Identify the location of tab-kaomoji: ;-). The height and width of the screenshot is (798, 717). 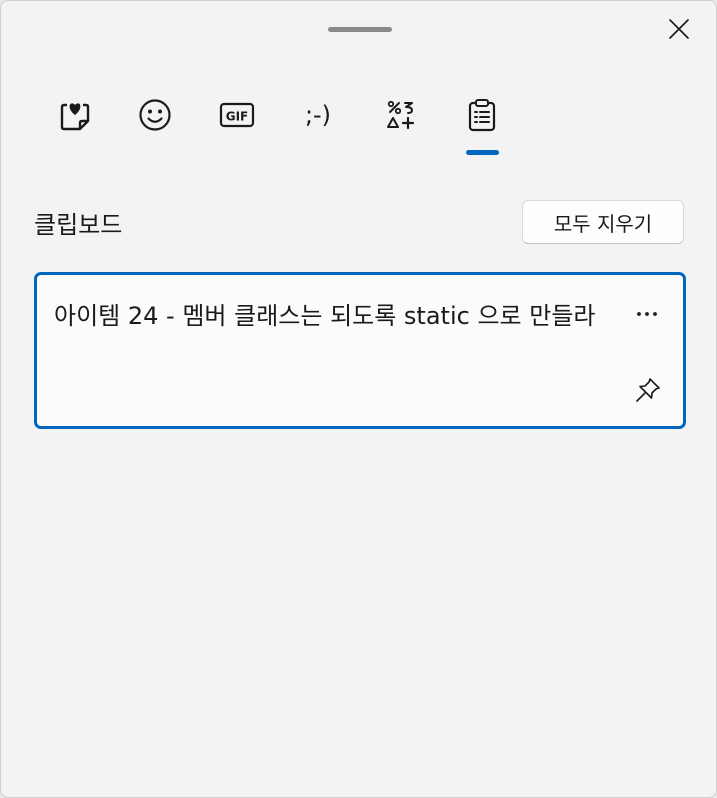
(318, 115).